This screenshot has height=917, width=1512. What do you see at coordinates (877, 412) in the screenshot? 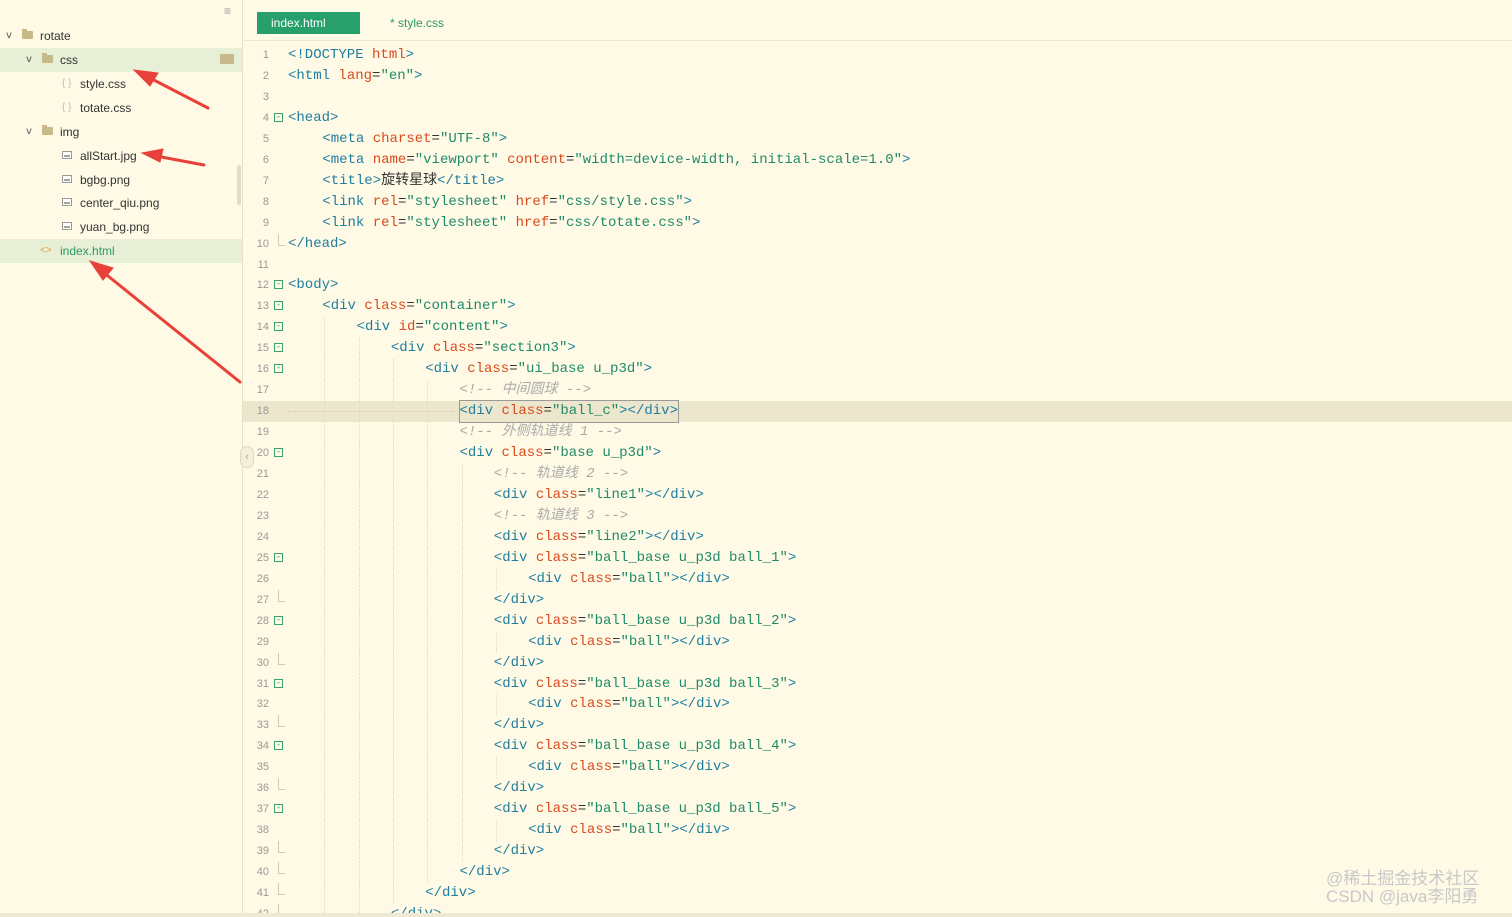
I see `code-line: 18 <div class="ball_c"></div>` at bounding box center [877, 412].